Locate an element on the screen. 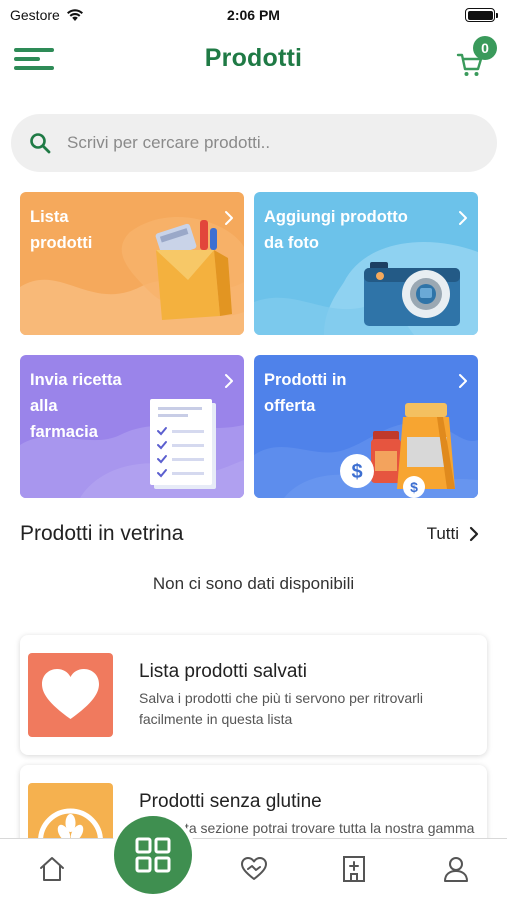  tab-products-fab is located at coordinates (153, 855).